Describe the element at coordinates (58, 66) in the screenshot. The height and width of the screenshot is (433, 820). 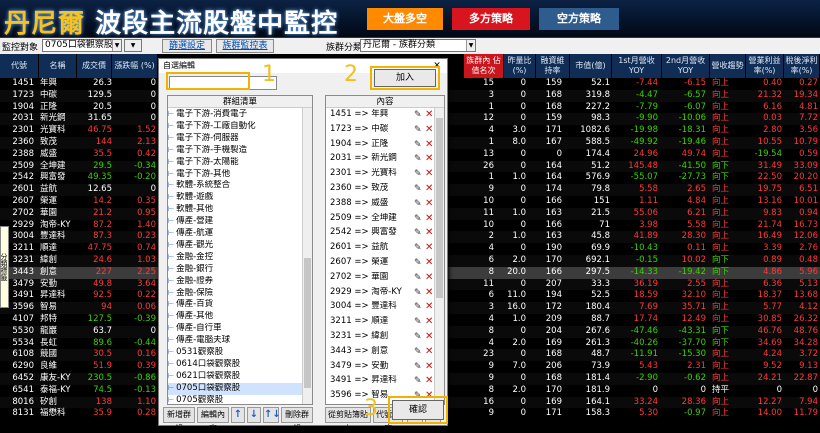
I see `col-name: 名稱` at that location.